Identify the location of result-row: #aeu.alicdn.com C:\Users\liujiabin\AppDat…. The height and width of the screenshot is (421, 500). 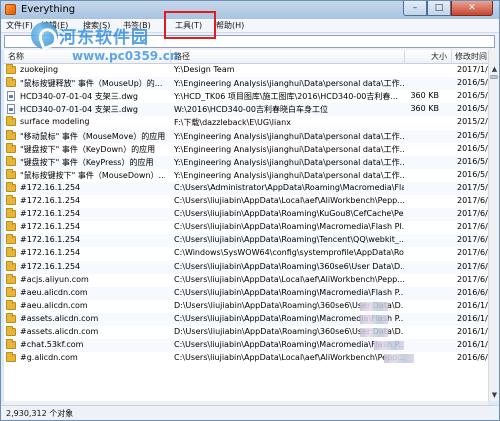
(246, 293).